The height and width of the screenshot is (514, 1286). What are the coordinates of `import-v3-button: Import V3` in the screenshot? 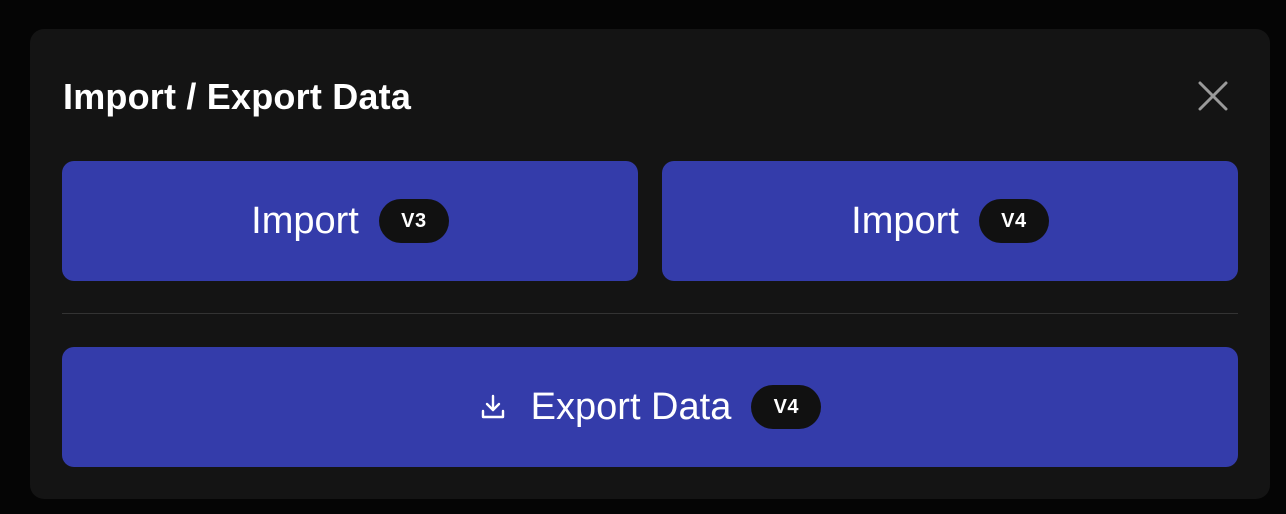 It's located at (350, 221).